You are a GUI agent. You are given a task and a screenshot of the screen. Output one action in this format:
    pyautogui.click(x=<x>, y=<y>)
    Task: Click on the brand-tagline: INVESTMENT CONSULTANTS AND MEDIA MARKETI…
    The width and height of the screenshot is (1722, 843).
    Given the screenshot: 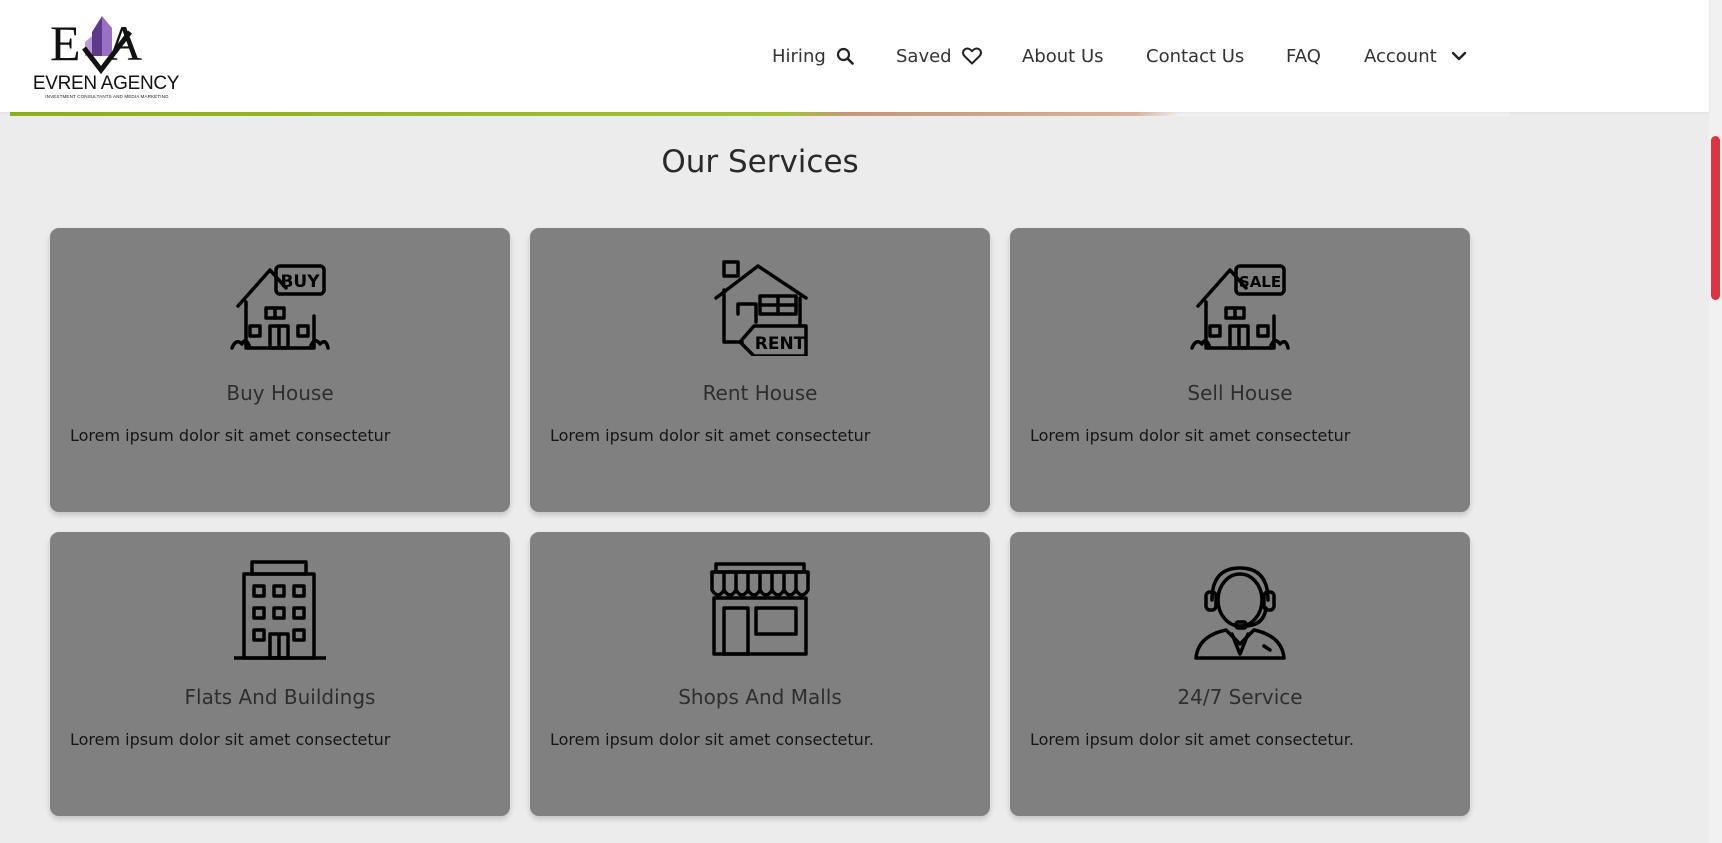 What is the action you would take?
    pyautogui.click(x=107, y=96)
    